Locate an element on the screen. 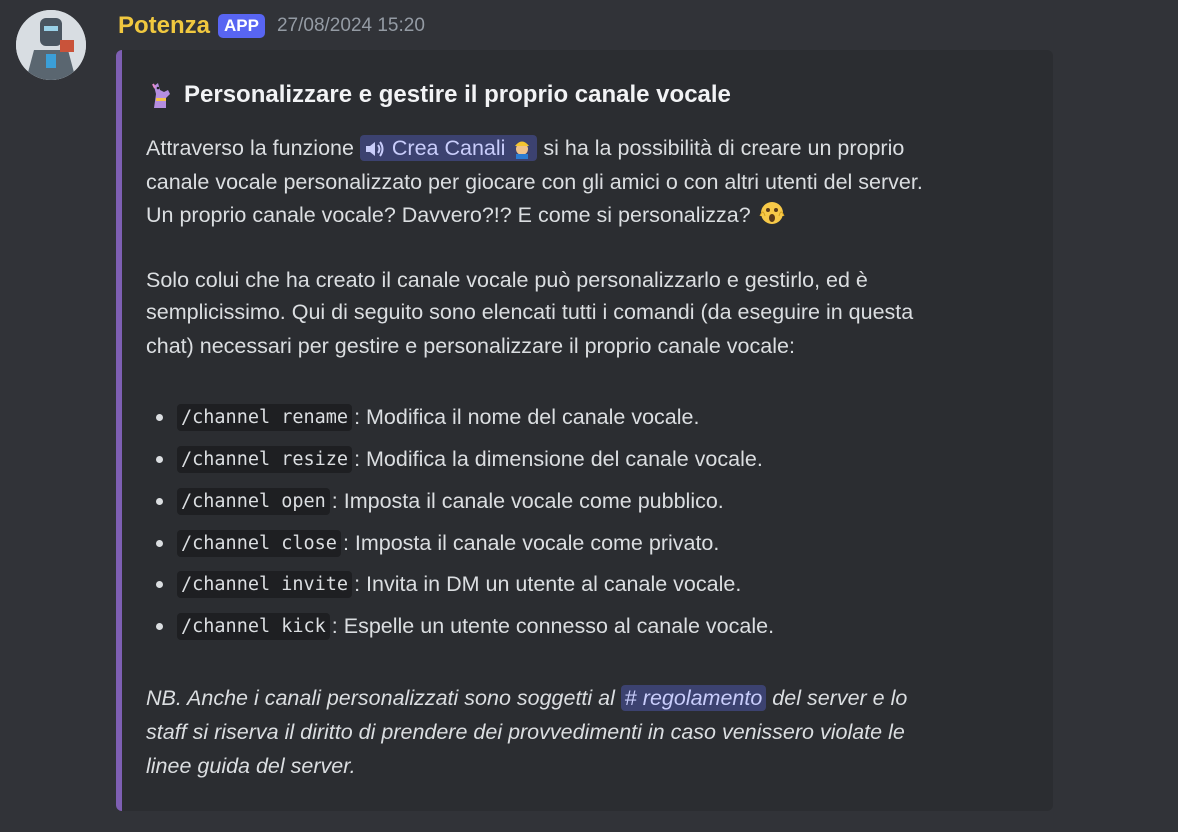 The width and height of the screenshot is (1178, 832). text: Attraverso la funzione is located at coordinates (253, 148).